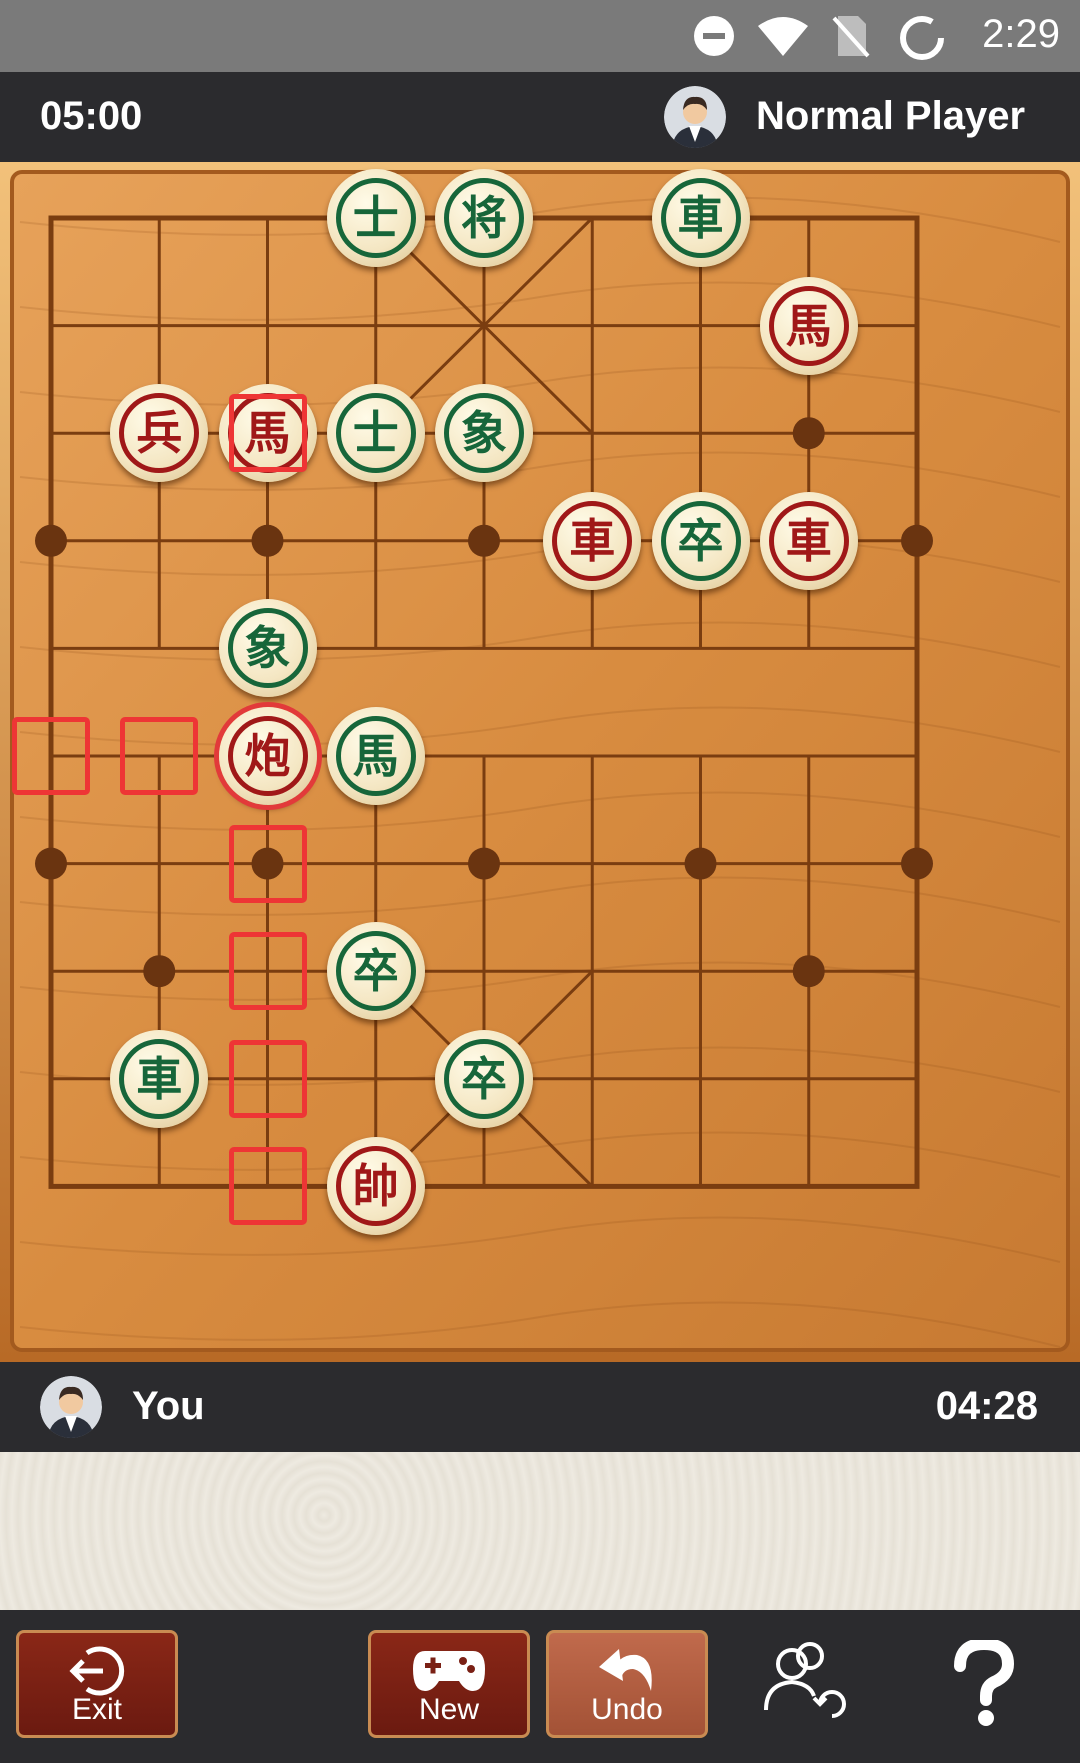 The image size is (1080, 1763). Describe the element at coordinates (540, 1531) in the screenshot. I see `texture-panel` at that location.